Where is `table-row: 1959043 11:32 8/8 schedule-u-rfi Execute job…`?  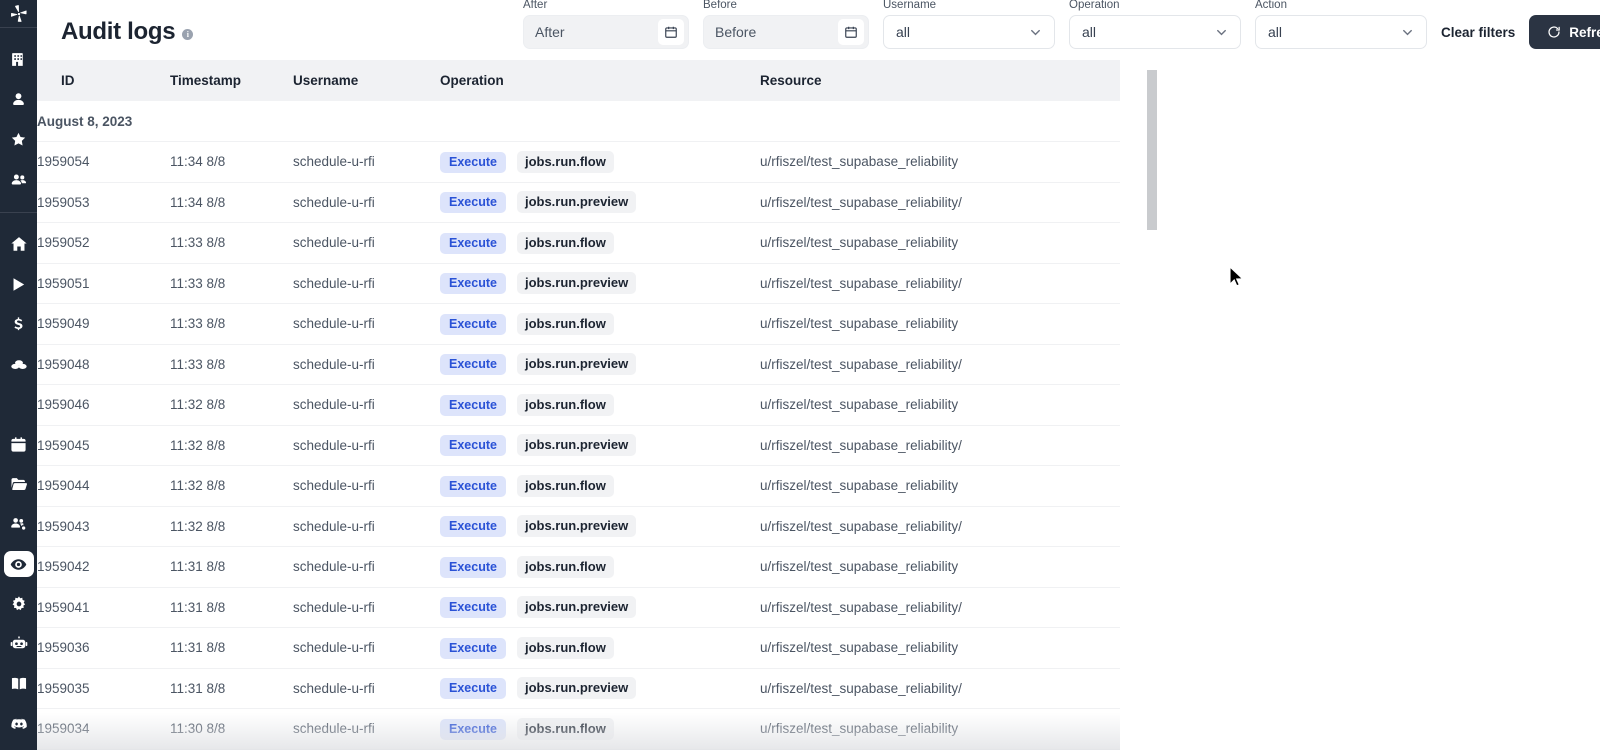 table-row: 1959043 11:32 8/8 schedule-u-rfi Execute job… is located at coordinates (578, 526).